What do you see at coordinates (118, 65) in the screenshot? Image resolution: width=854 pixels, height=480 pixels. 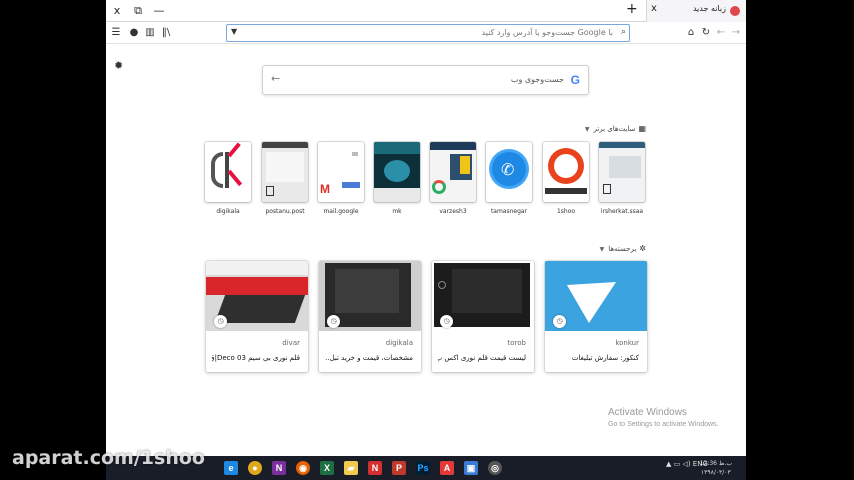 I see `gear-icon: ✹` at bounding box center [118, 65].